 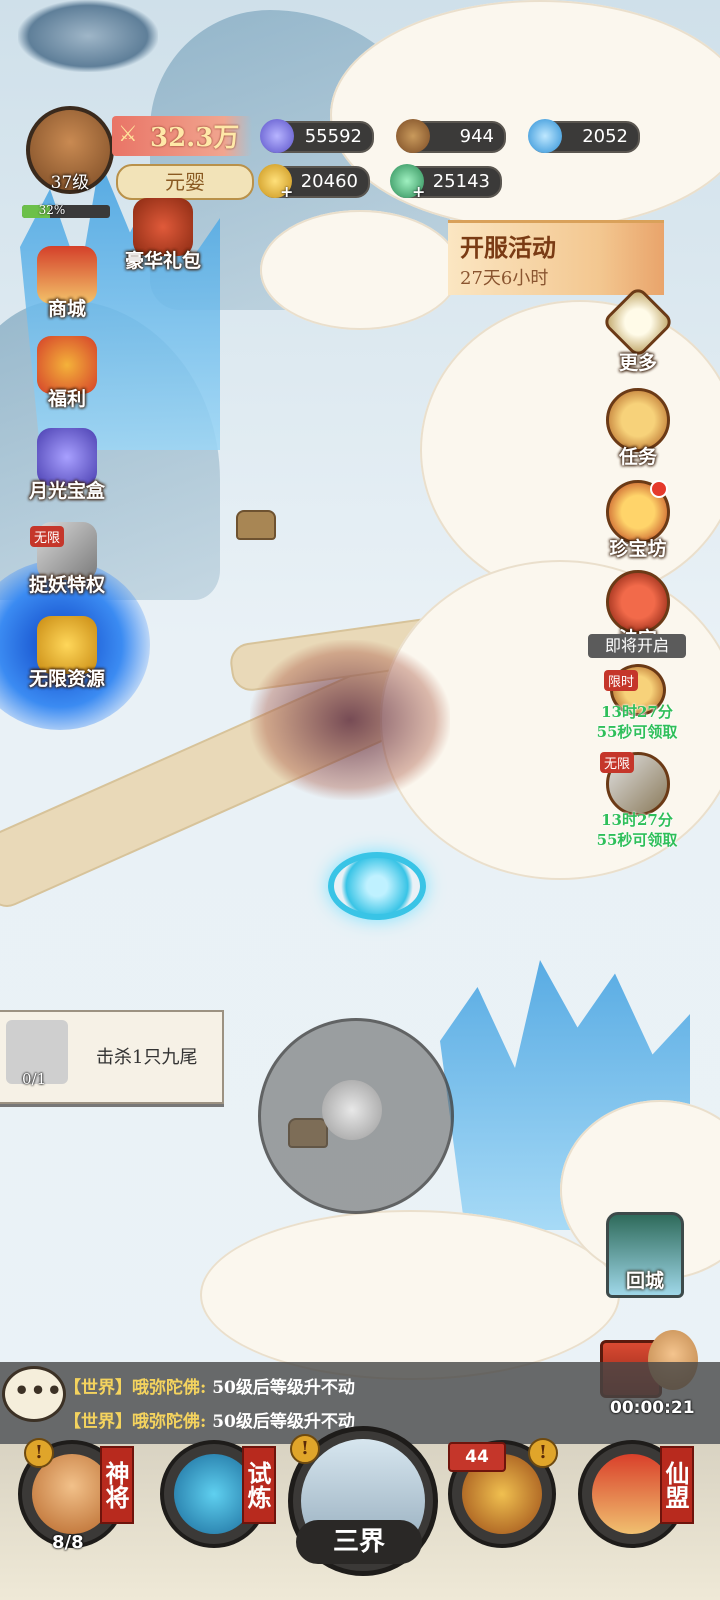 What do you see at coordinates (218, 1498) in the screenshot?
I see `nav-trial: 试炼` at bounding box center [218, 1498].